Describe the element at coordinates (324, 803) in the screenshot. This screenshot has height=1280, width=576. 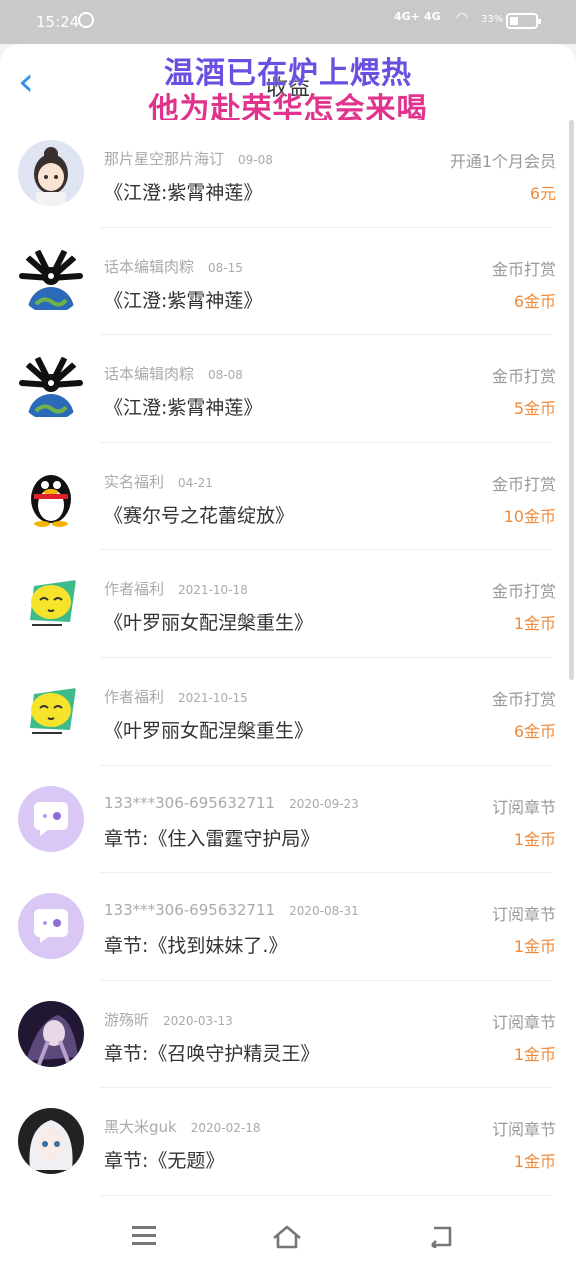
I see `record-date: 2020-09-23` at that location.